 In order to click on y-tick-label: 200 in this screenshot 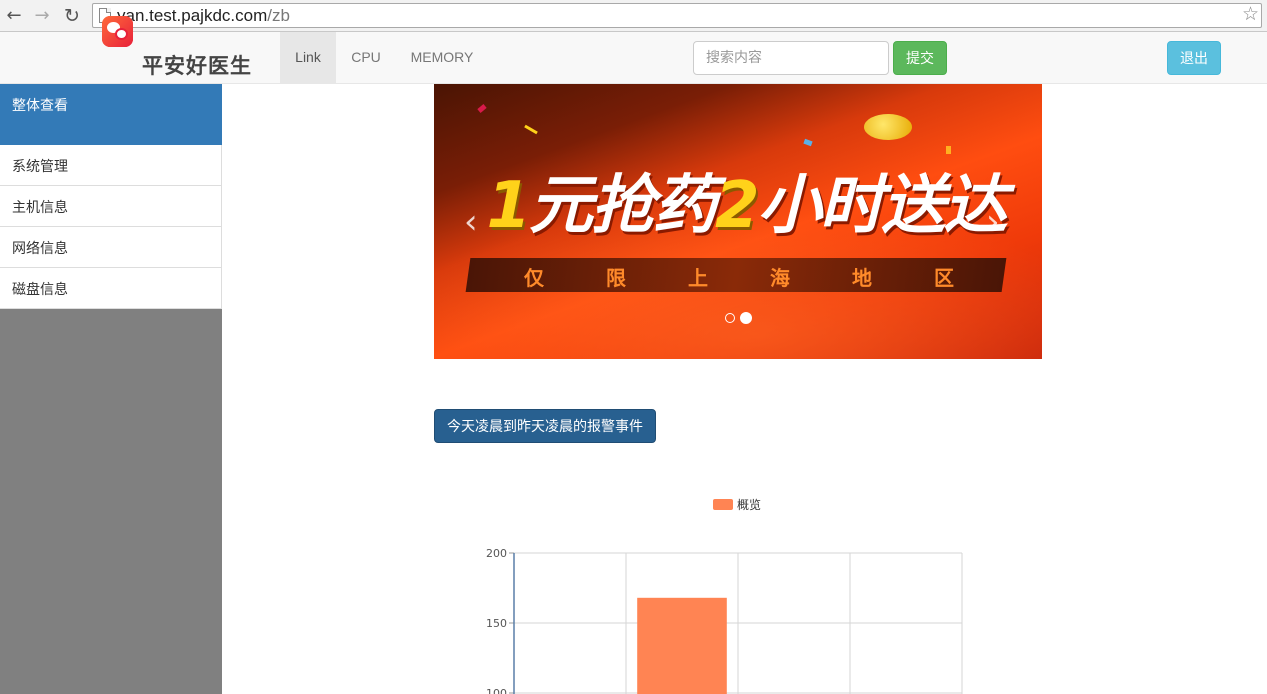, I will do `click(496, 553)`.